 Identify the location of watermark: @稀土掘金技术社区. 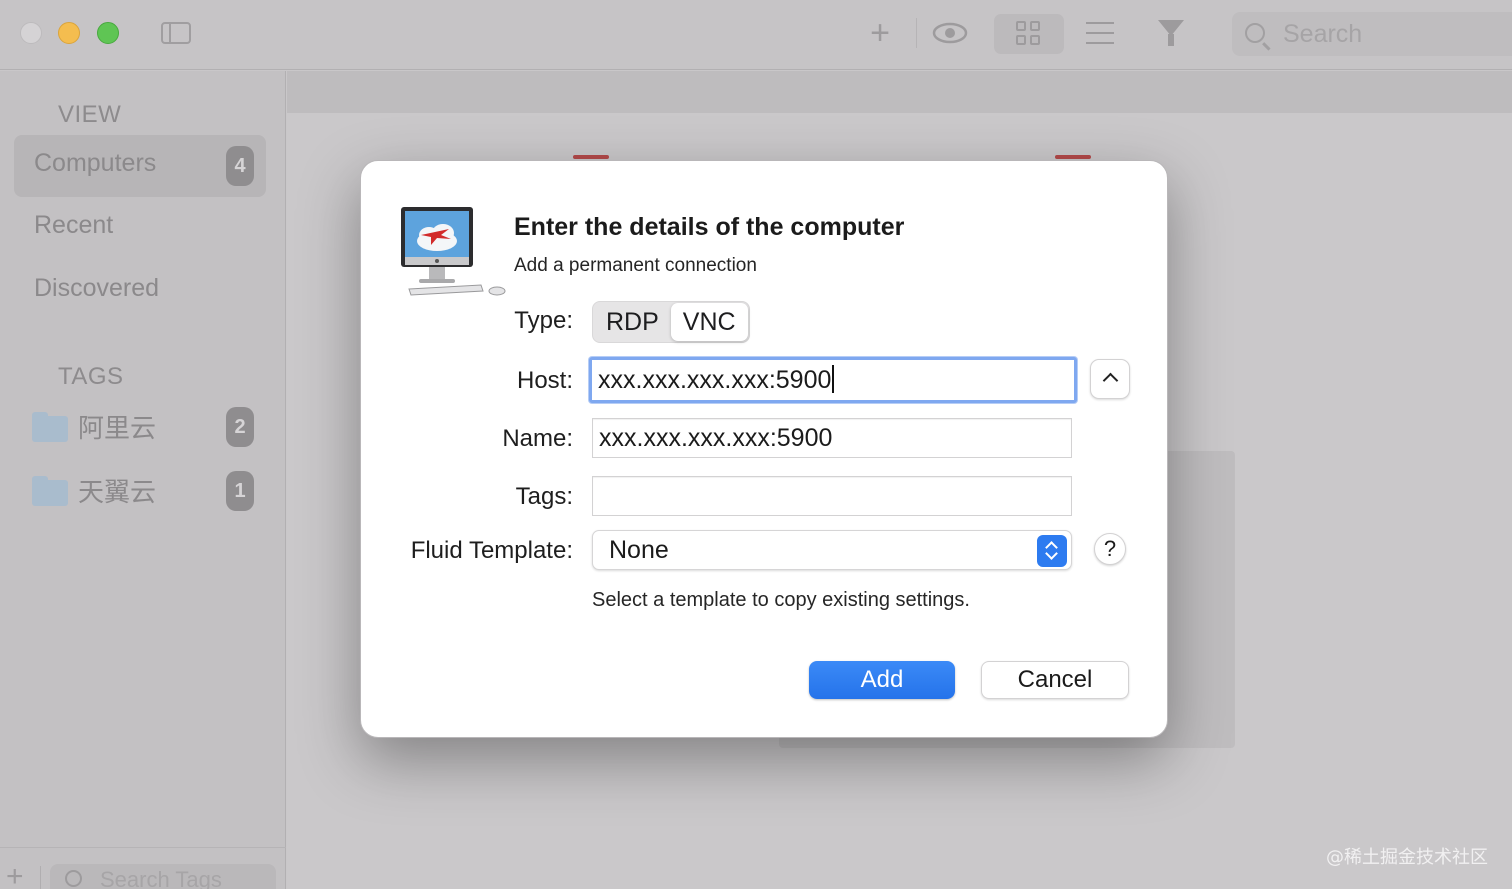
(1407, 857).